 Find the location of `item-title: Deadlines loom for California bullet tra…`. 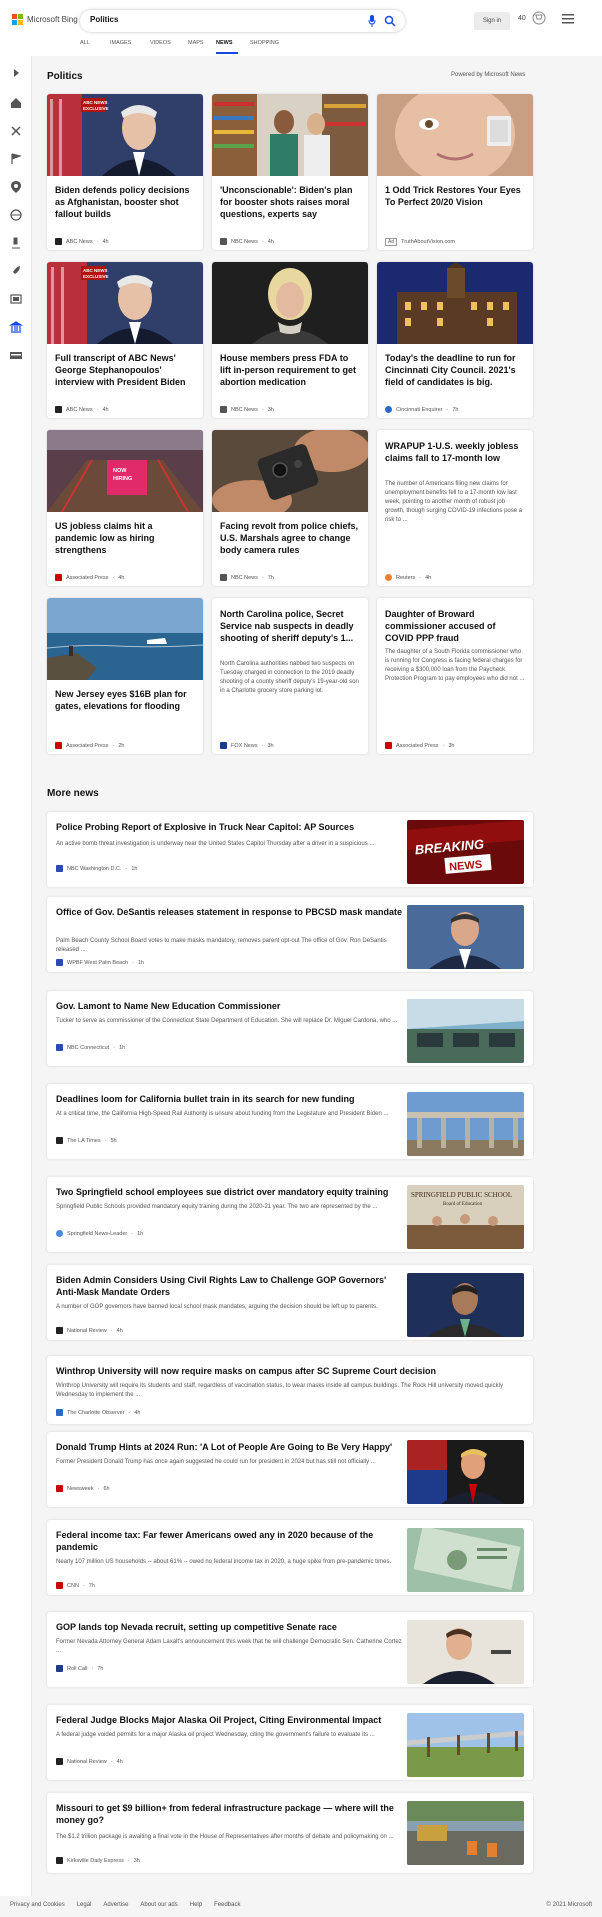

item-title: Deadlines loom for California bullet tra… is located at coordinates (231, 1099).